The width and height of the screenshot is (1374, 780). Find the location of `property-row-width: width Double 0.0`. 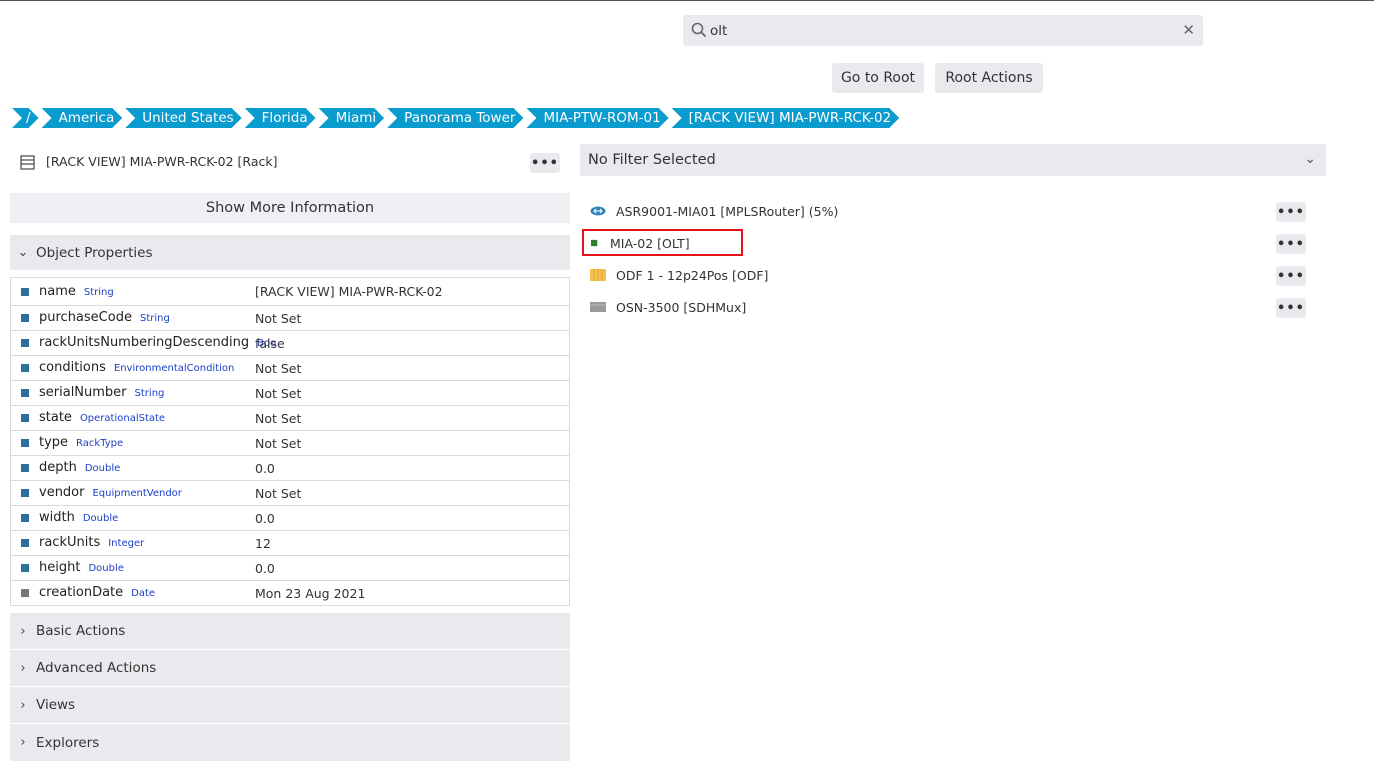

property-row-width: width Double 0.0 is located at coordinates (290, 517).